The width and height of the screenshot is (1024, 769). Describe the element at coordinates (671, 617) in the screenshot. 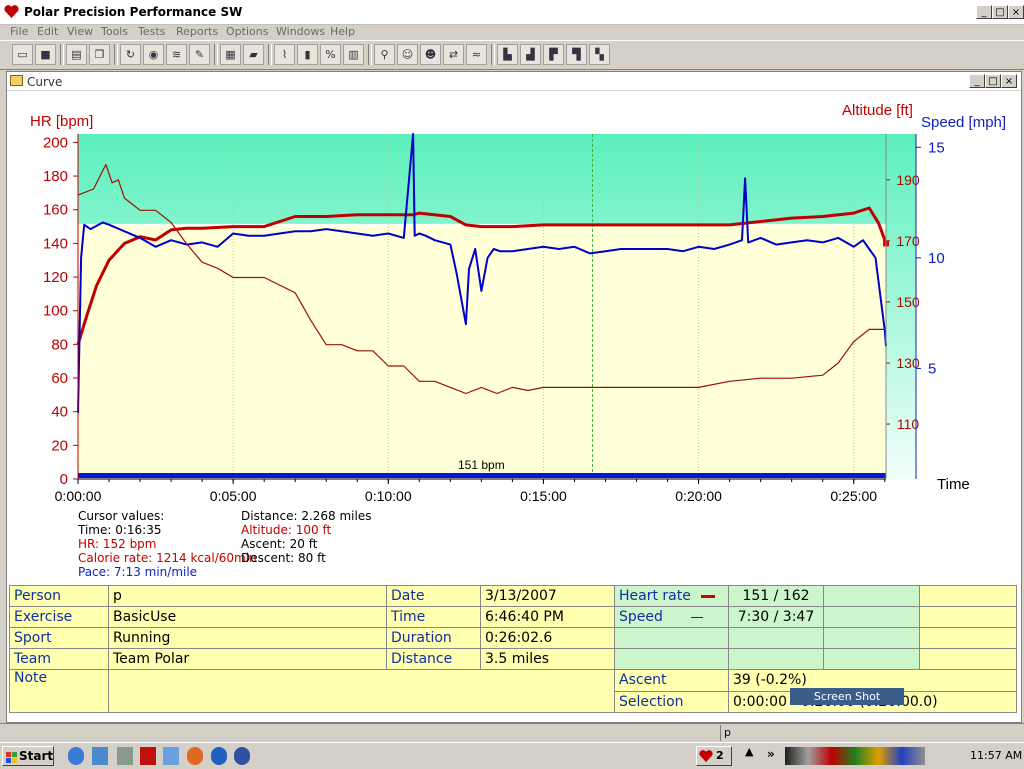

I see `speed-label: Speed` at that location.